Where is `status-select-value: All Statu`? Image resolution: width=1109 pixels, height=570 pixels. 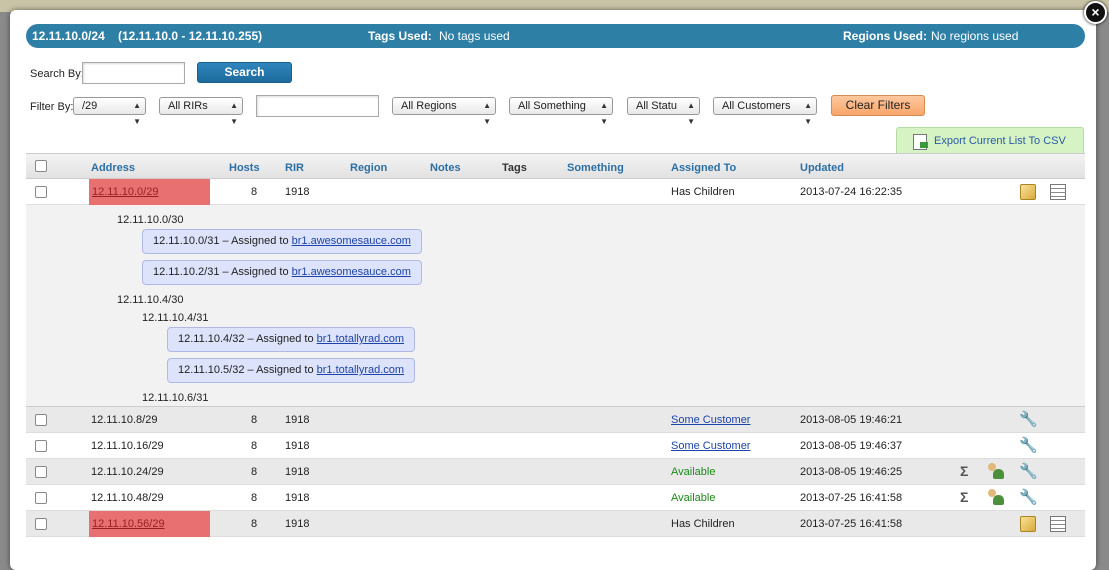
status-select-value: All Statu is located at coordinates (656, 106).